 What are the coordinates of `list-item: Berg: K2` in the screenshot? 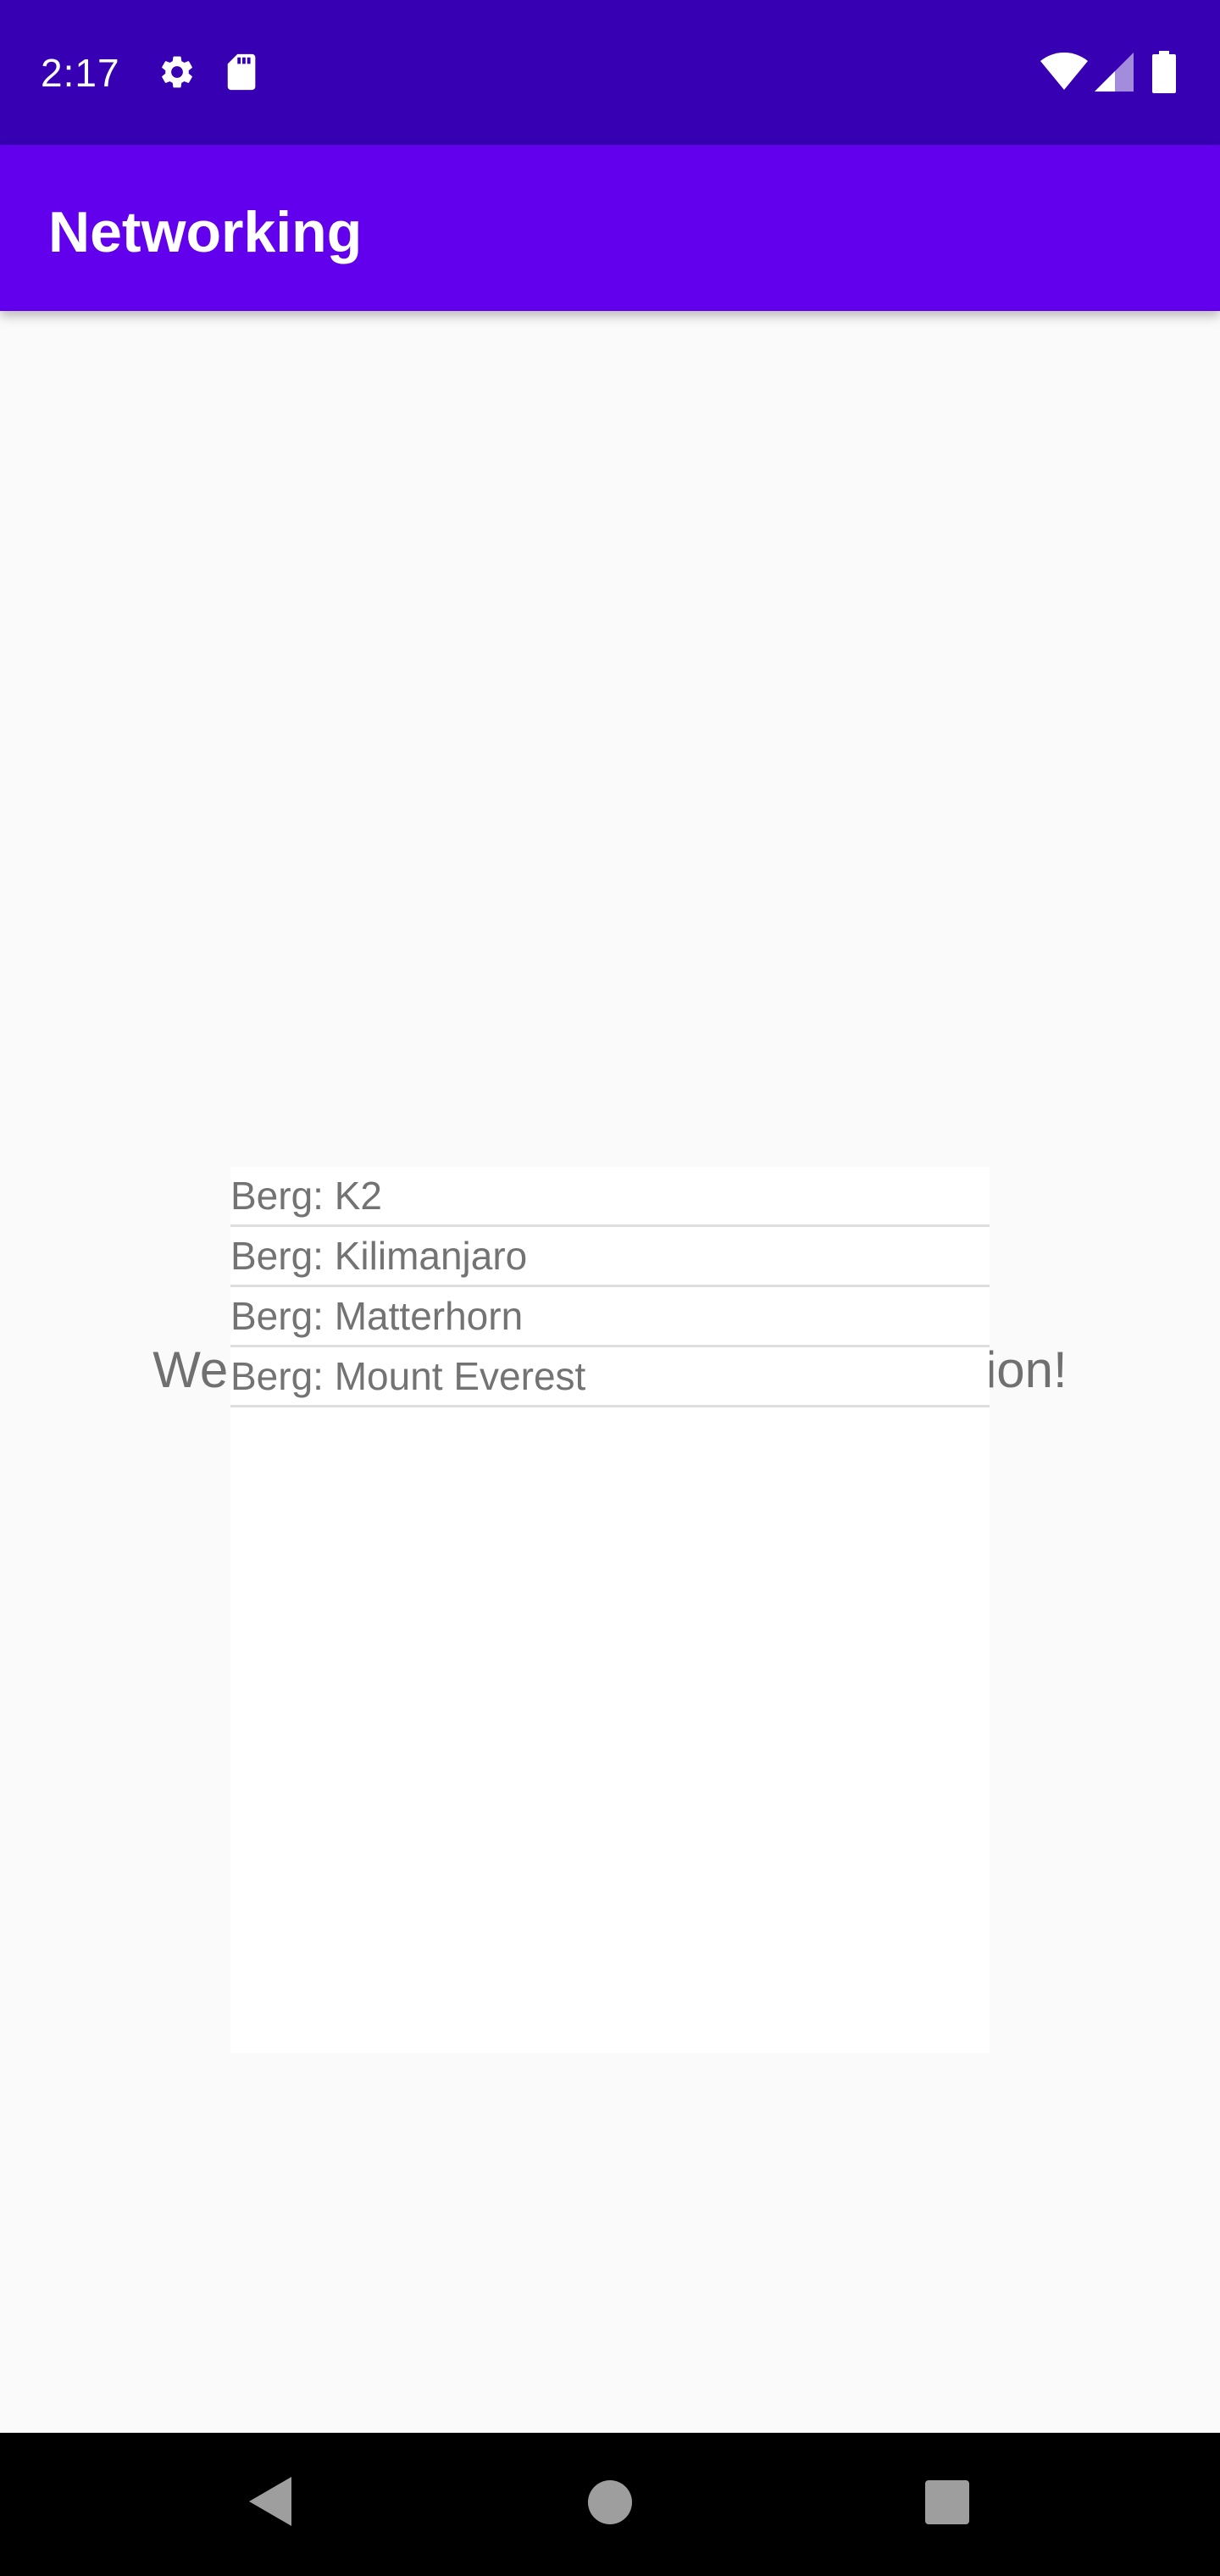 It's located at (610, 1197).